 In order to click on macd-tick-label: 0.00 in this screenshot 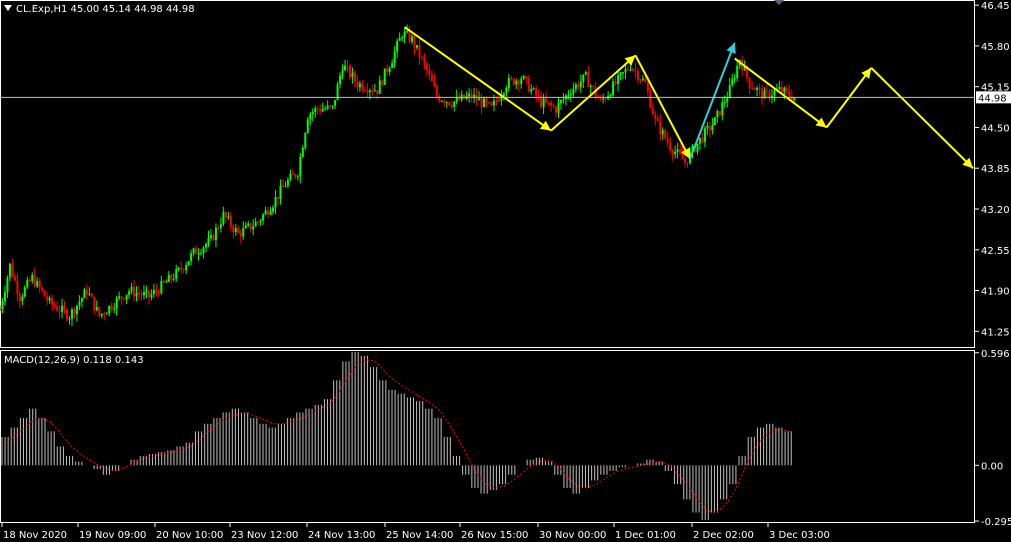, I will do `click(992, 466)`.